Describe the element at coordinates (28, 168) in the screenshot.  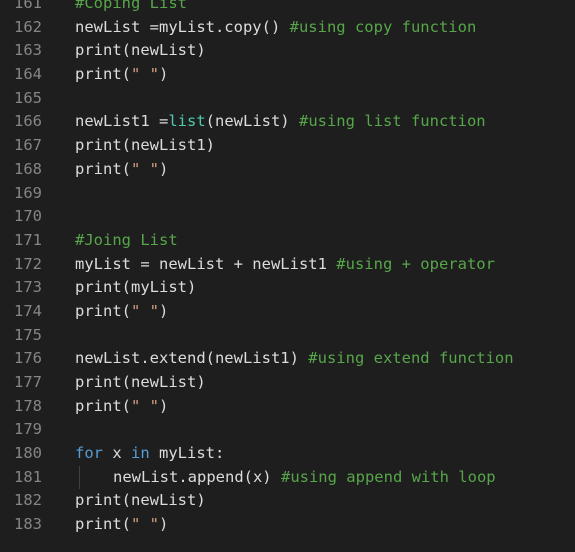
I see `line-number: 168` at that location.